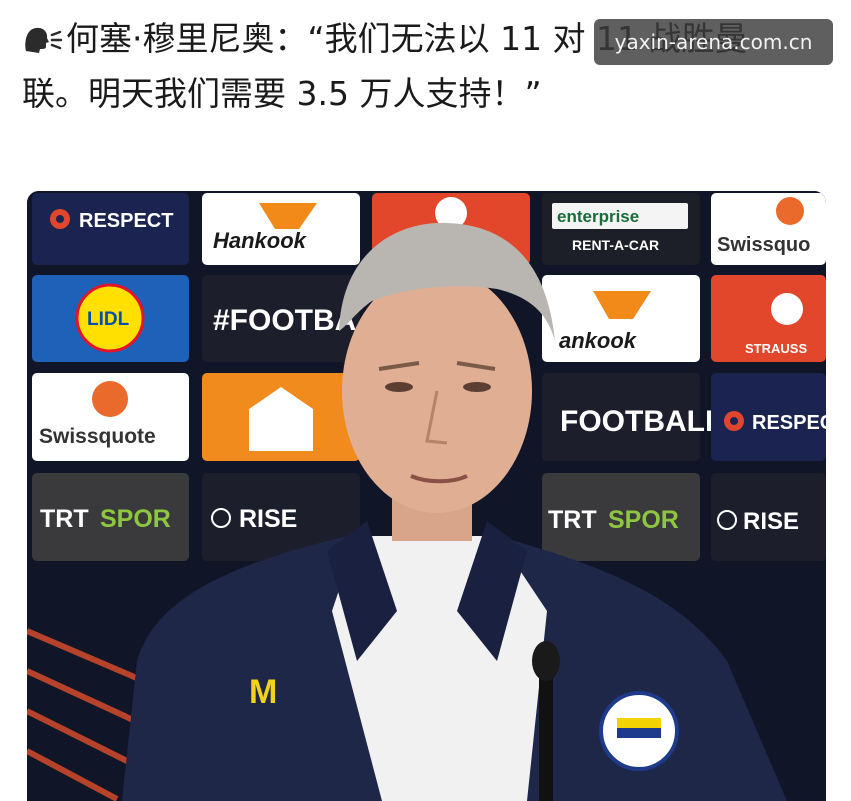  What do you see at coordinates (126, 221) in the screenshot?
I see `sponsor-respect-text: RESPECT` at bounding box center [126, 221].